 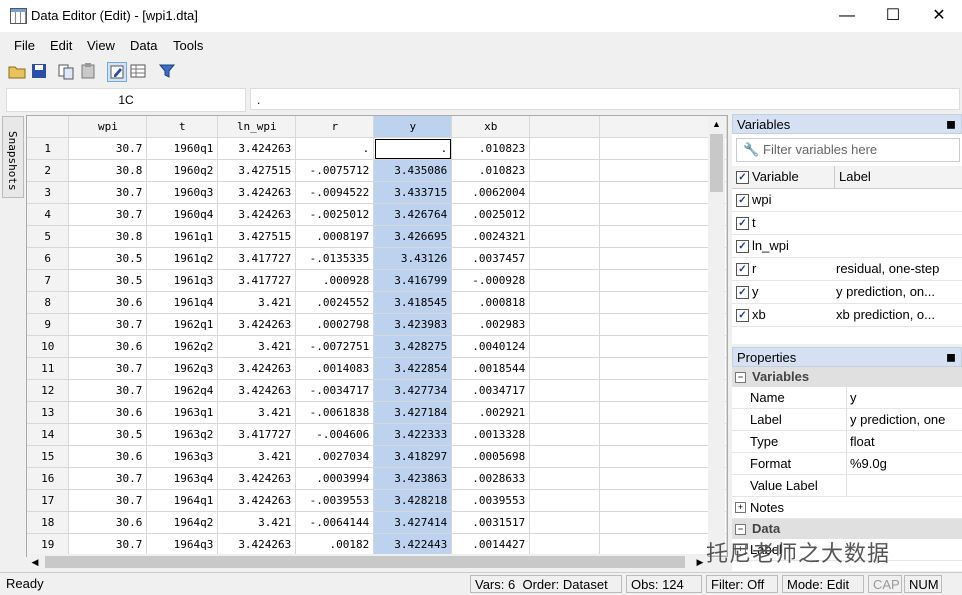 I want to click on row-number: 7, so click(x=48, y=280).